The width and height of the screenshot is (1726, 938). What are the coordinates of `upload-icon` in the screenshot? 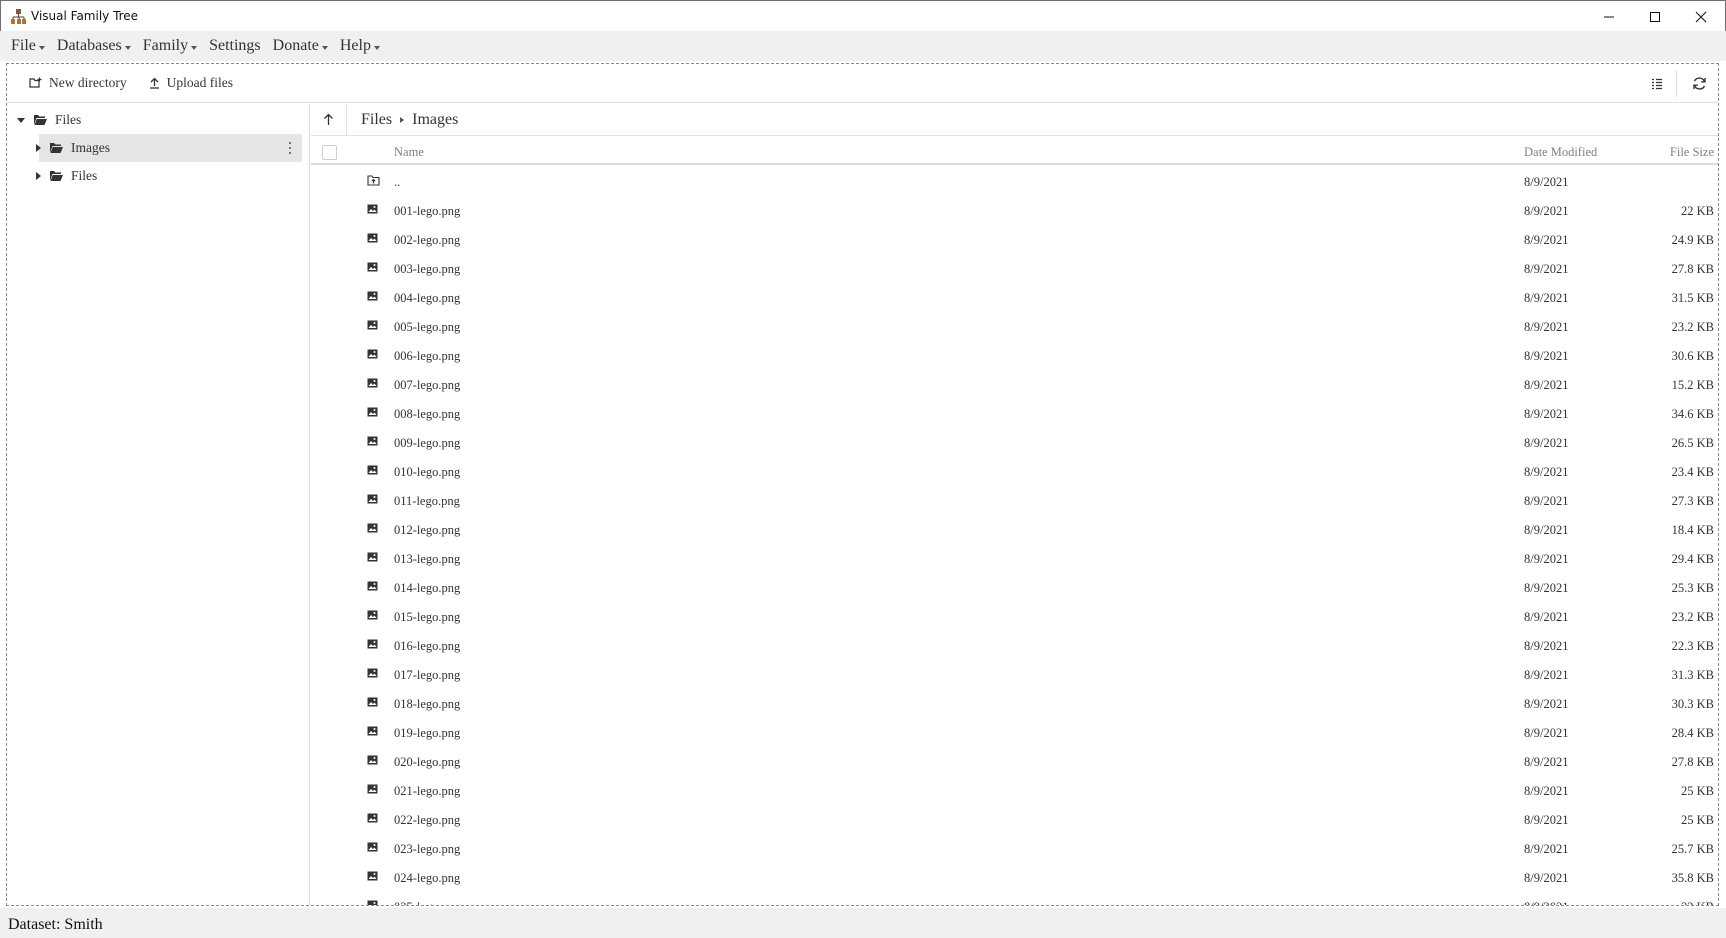 It's located at (154, 83).